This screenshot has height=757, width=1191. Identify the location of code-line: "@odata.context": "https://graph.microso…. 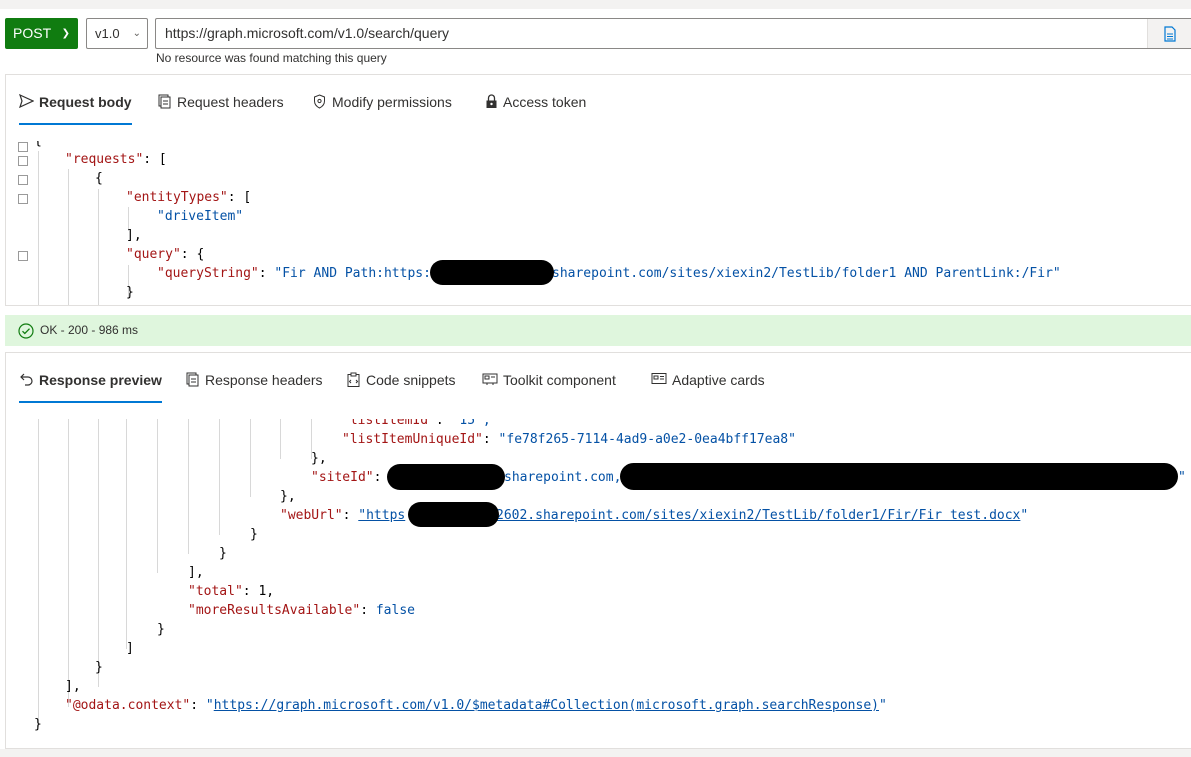
(476, 705).